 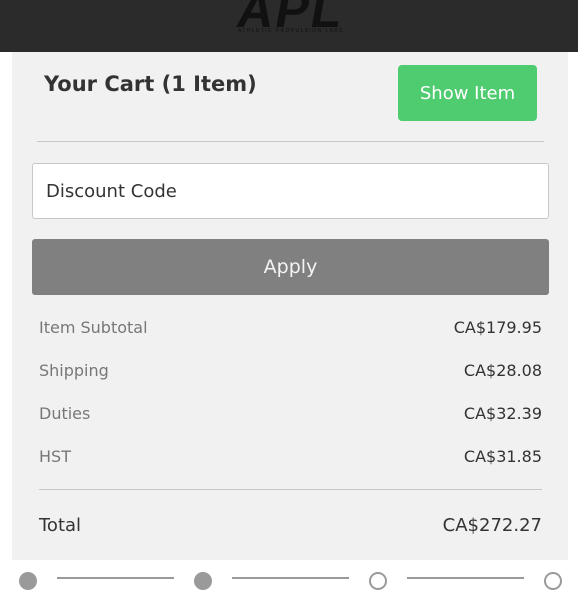 I want to click on summary-row-shipping: Shipping CA$28.08, so click(x=290, y=370).